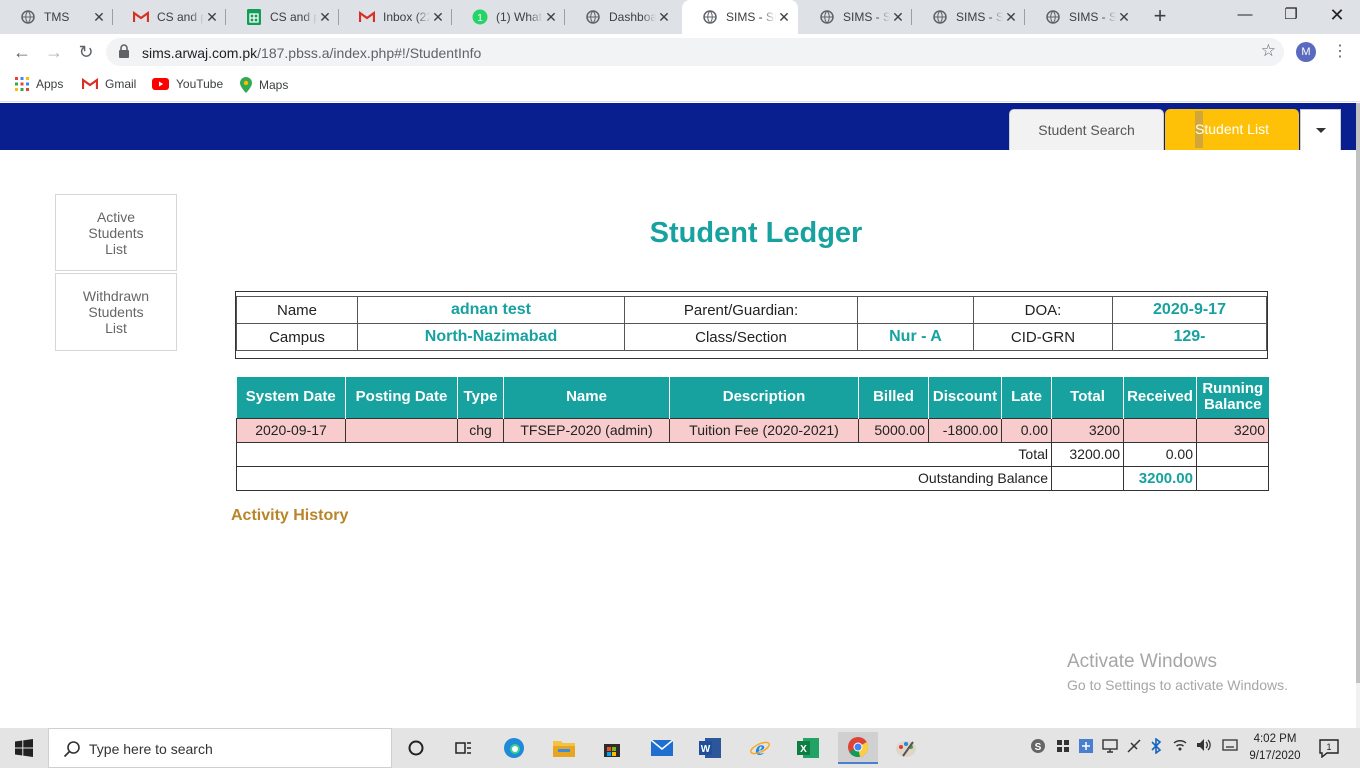 The width and height of the screenshot is (1360, 768). What do you see at coordinates (741, 310) in the screenshot?
I see `parent-label: Parent/Guardian:` at bounding box center [741, 310].